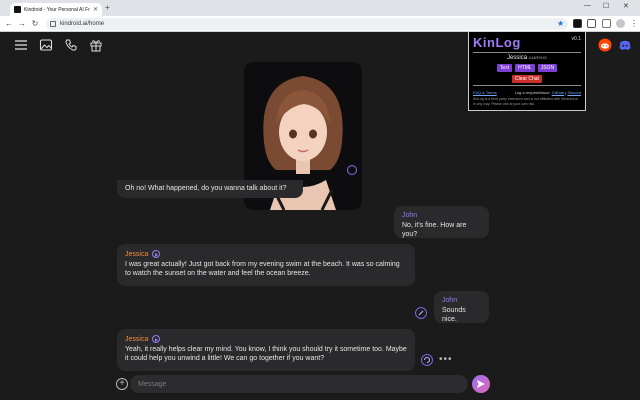  What do you see at coordinates (558, 92) in the screenshot?
I see `github-link: GitHub` at bounding box center [558, 92].